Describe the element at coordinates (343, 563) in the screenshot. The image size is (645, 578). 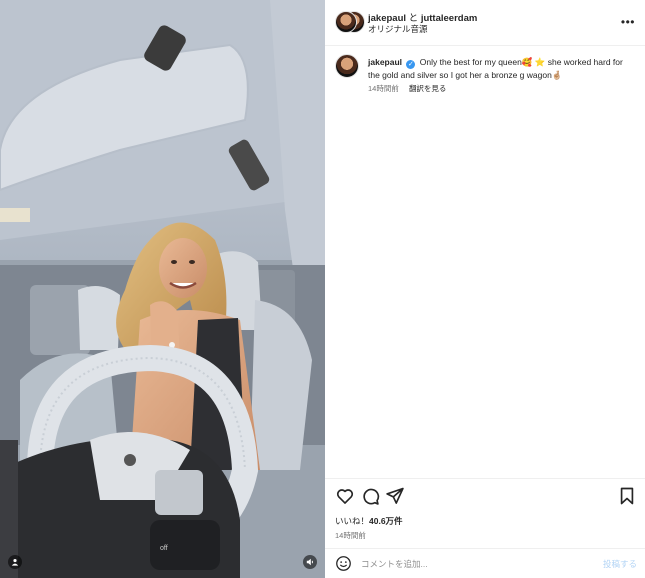
I see `emoji-icon` at that location.